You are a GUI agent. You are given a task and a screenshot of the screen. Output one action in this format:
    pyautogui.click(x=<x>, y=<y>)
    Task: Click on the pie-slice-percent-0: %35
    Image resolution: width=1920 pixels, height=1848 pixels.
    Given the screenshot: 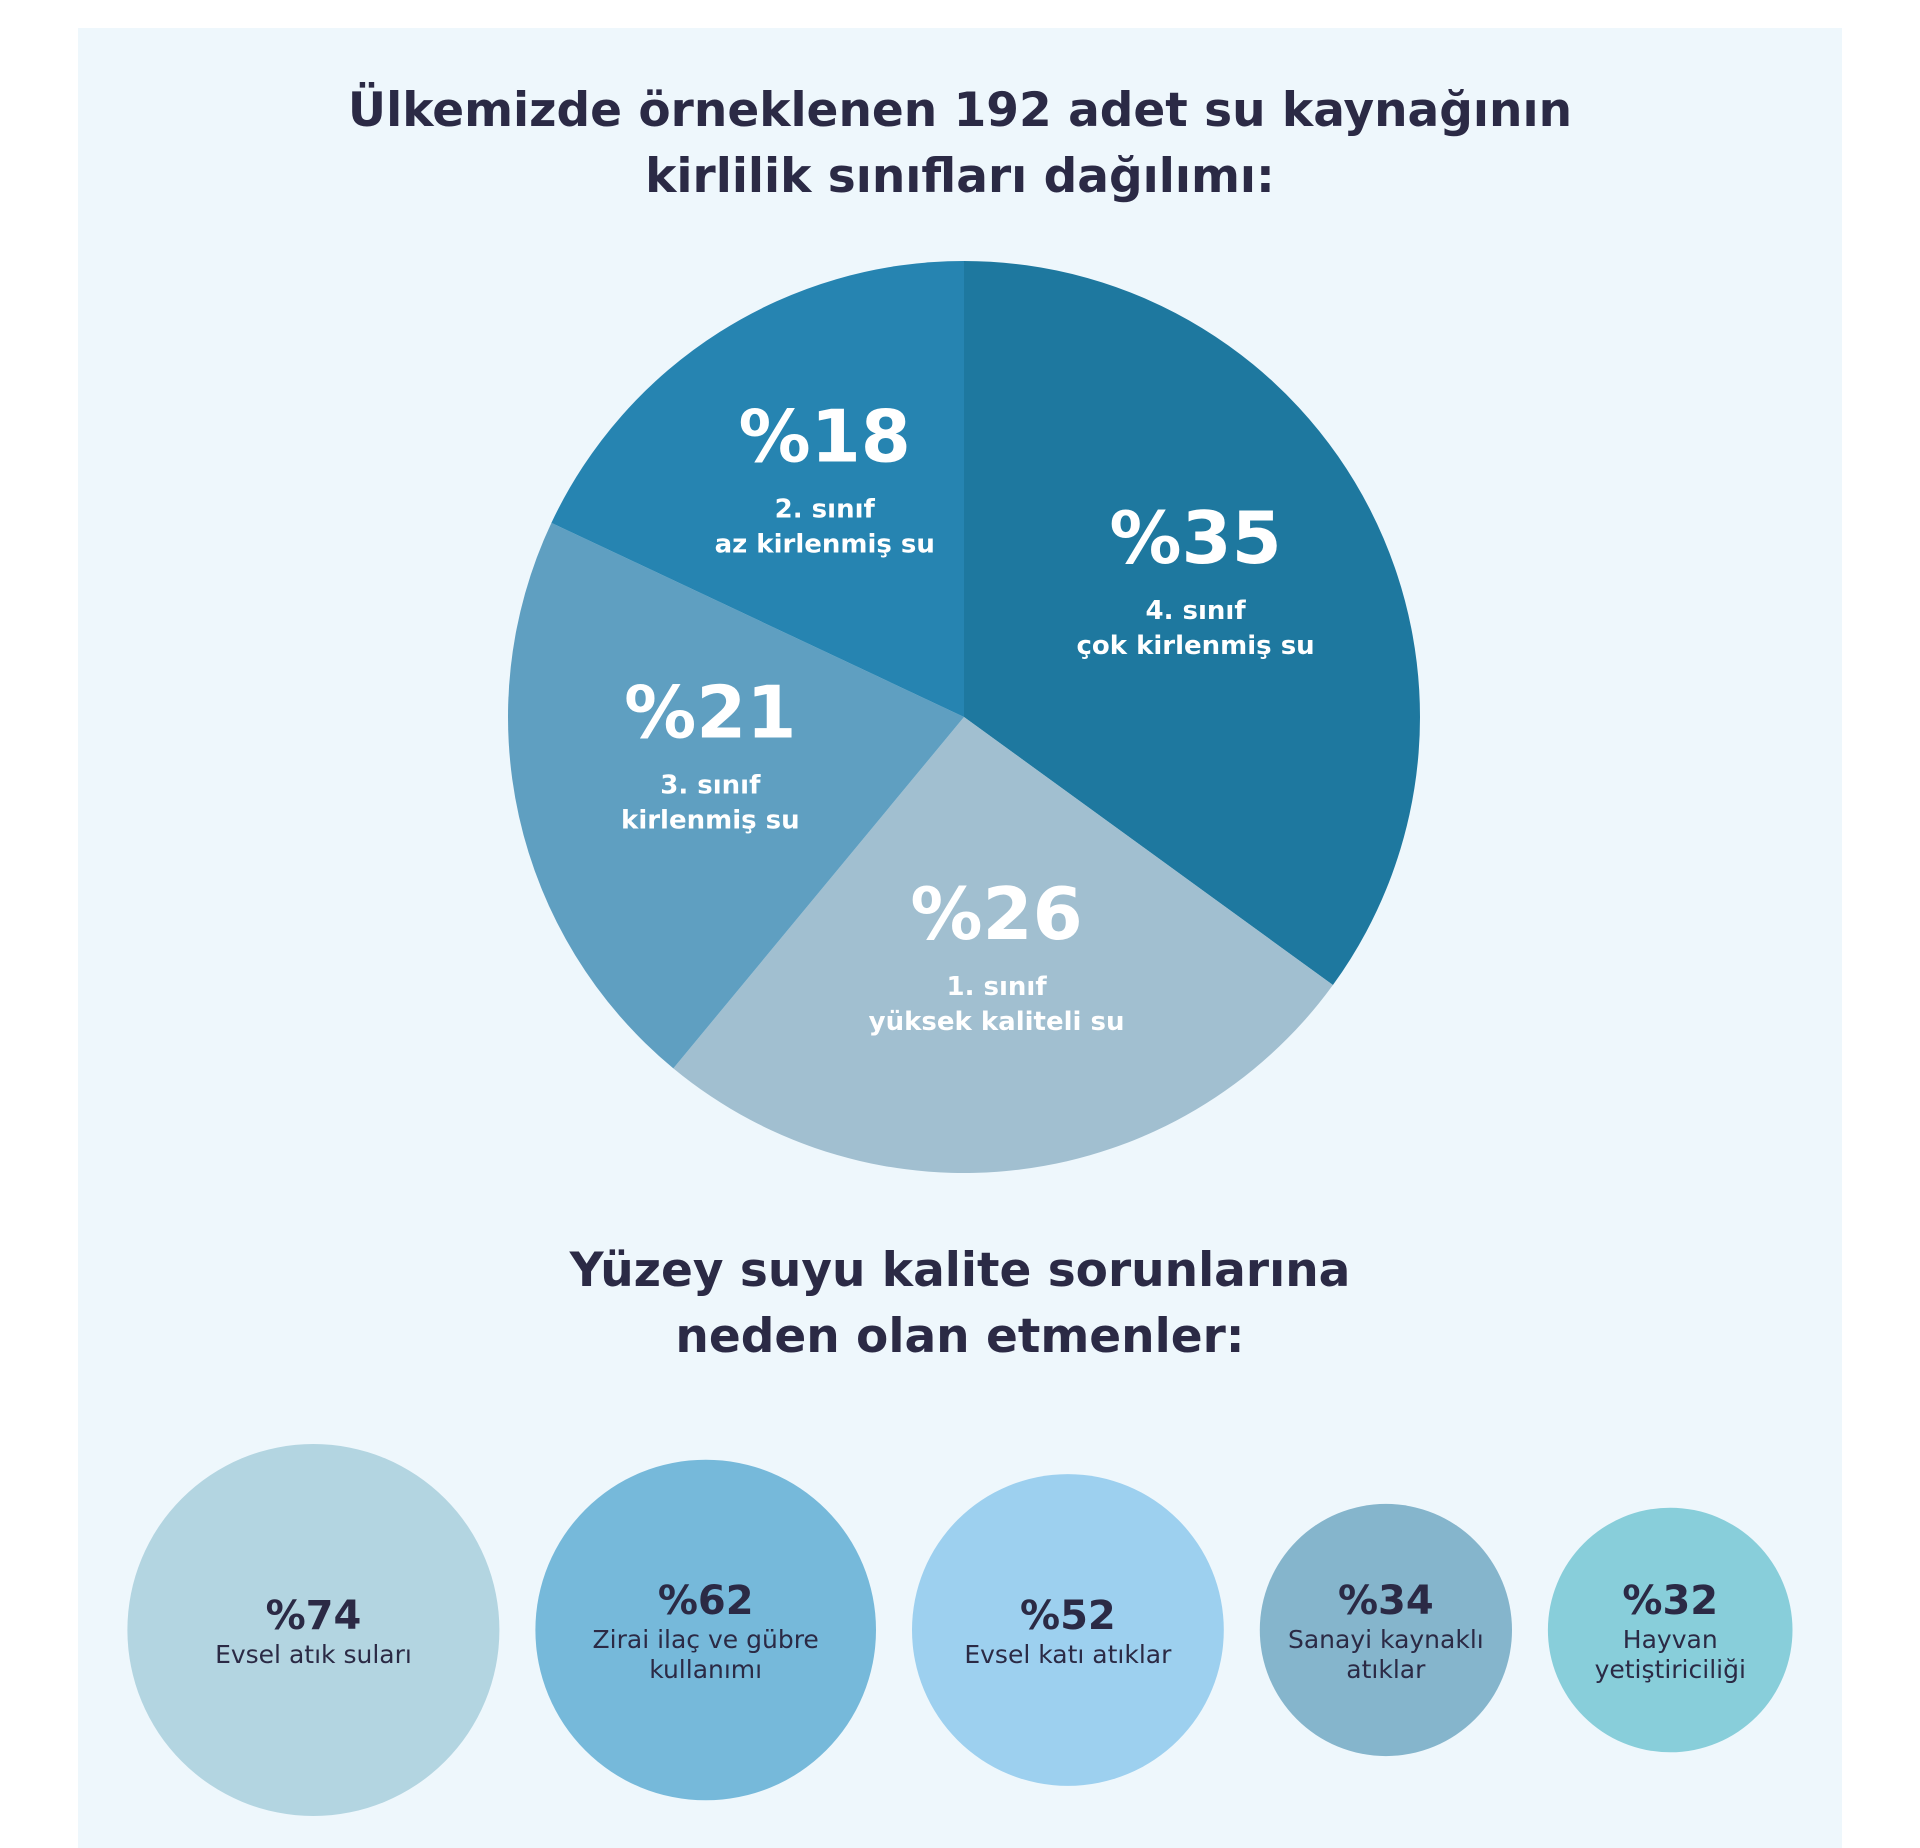 What is the action you would take?
    pyautogui.click(x=1195, y=538)
    